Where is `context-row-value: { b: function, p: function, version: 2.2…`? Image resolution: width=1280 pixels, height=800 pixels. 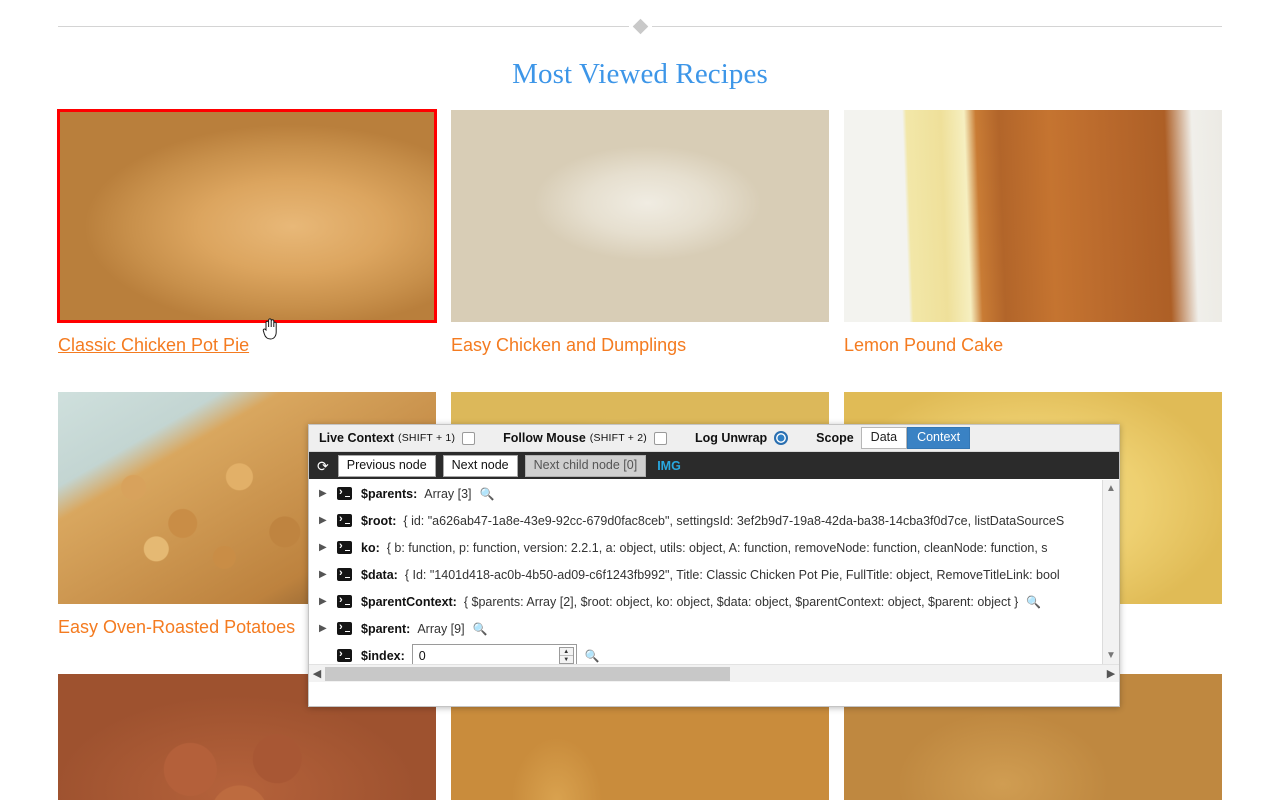 context-row-value: { b: function, p: function, version: 2.2… is located at coordinates (717, 547).